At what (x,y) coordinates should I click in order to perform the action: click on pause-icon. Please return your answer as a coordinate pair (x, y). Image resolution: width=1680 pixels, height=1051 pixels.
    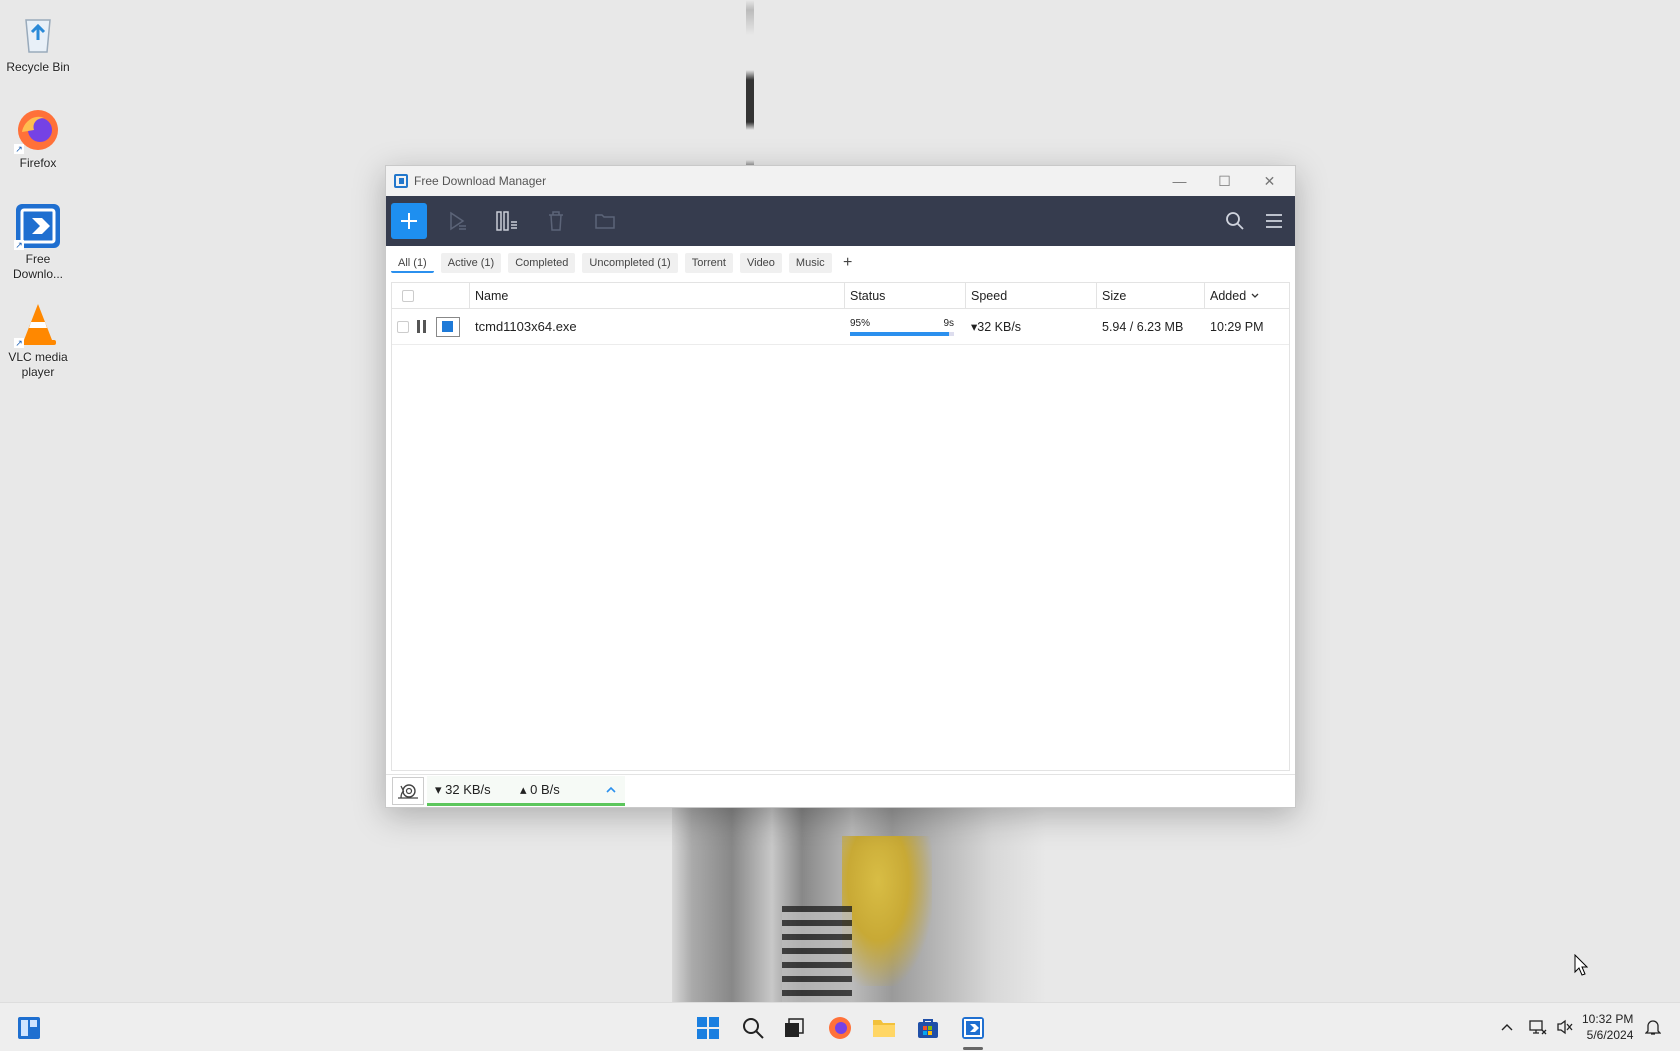
    Looking at the image, I should click on (506, 221).